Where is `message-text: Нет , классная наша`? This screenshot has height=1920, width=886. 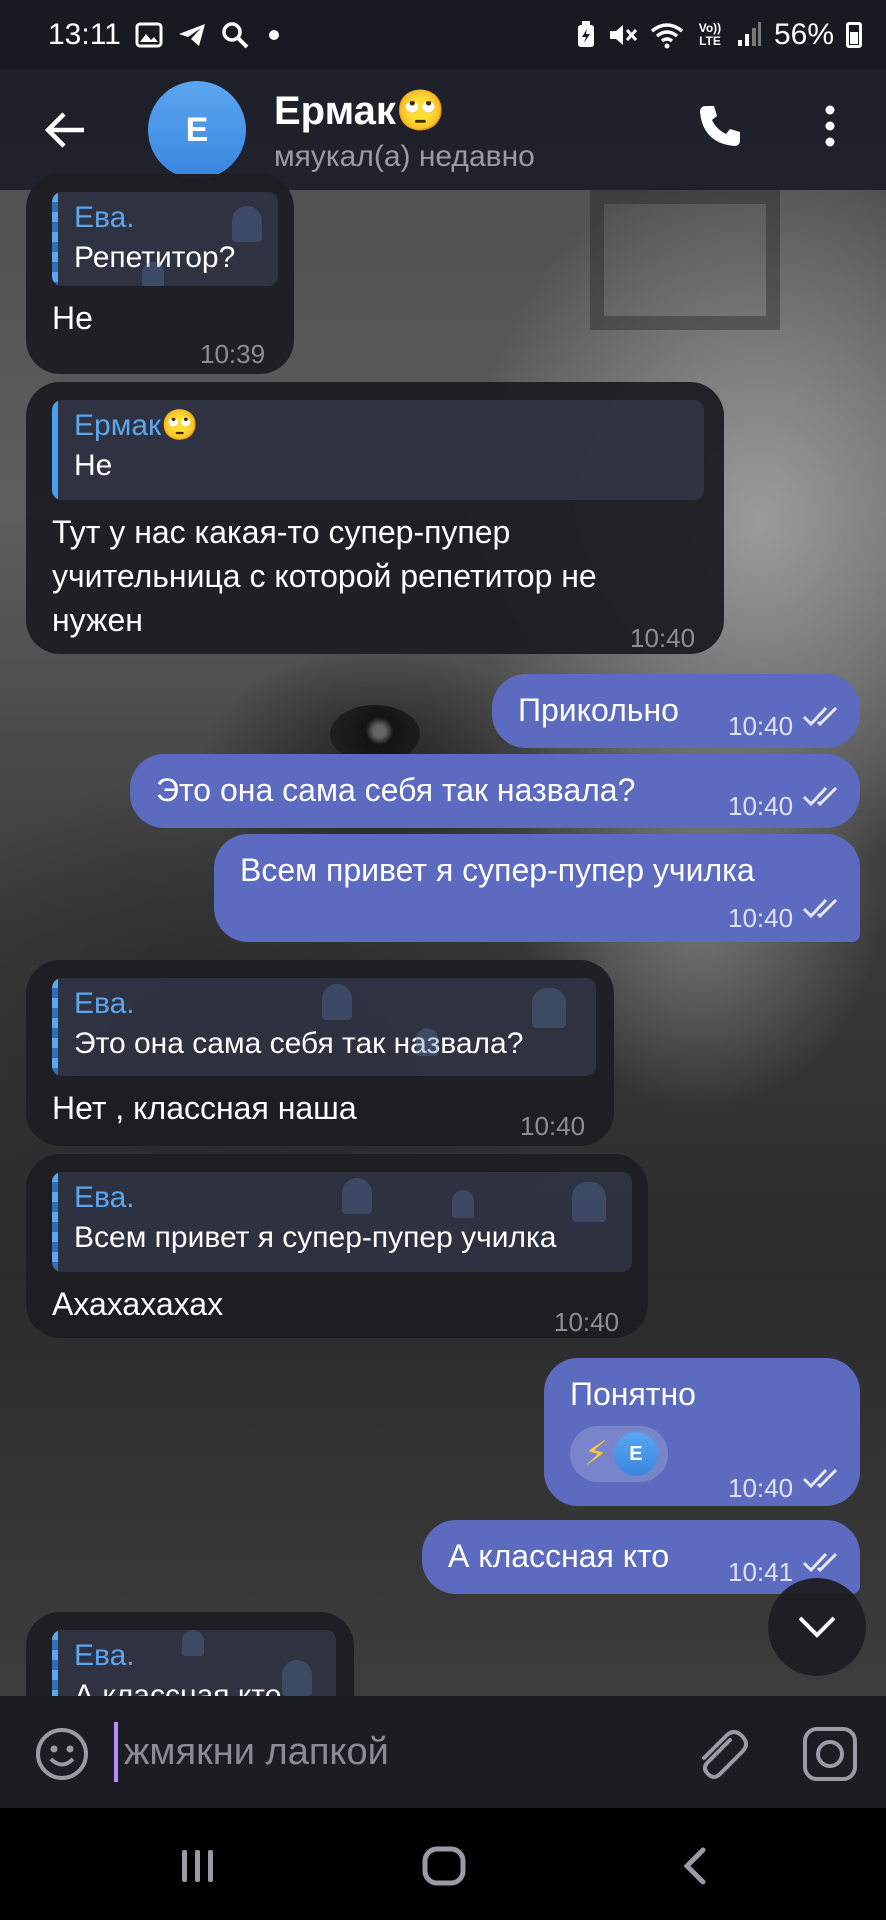
message-text: Нет , классная наша is located at coordinates (204, 1108).